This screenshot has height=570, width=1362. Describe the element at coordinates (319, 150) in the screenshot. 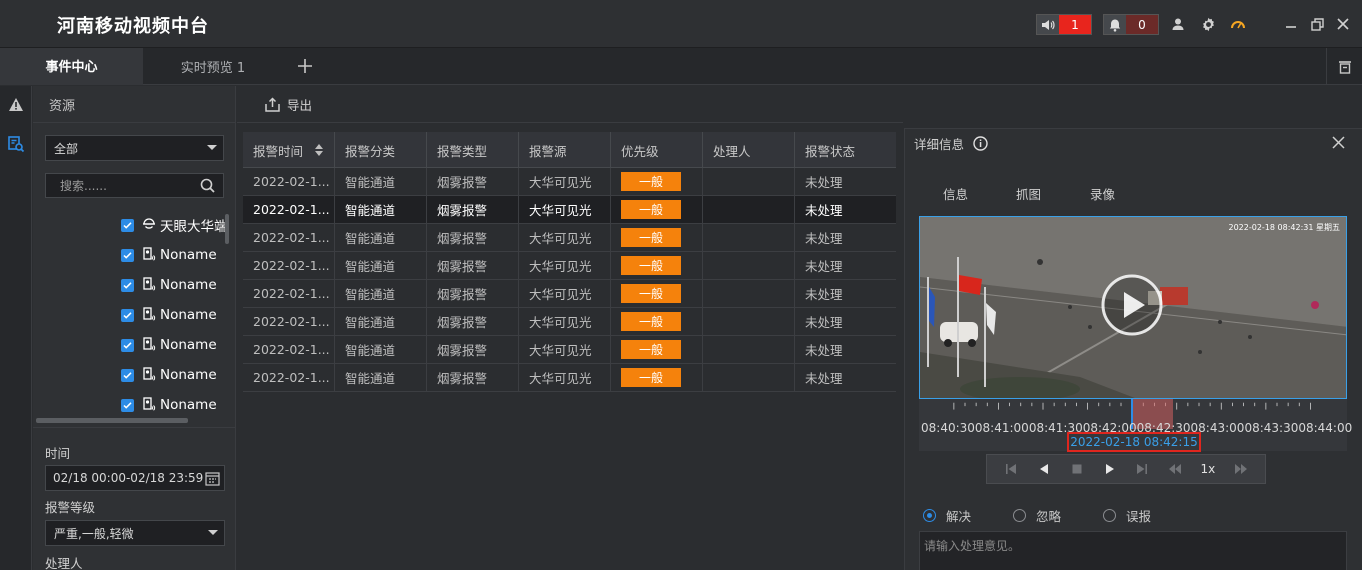

I see `sort-icon` at that location.